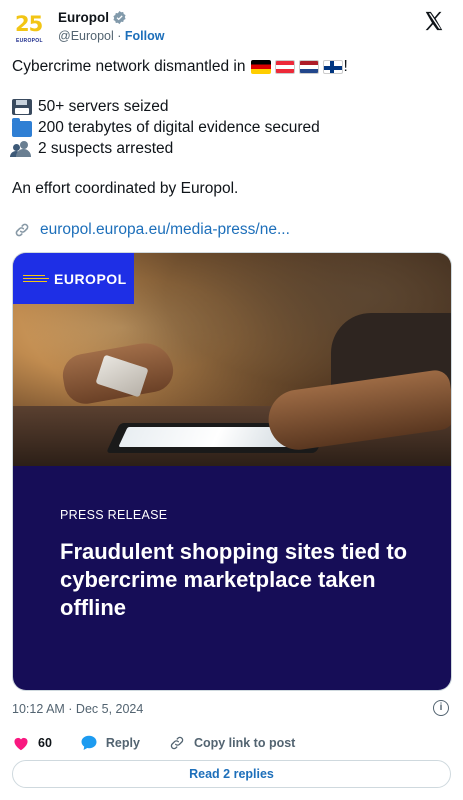 The width and height of the screenshot is (463, 800). What do you see at coordinates (231, 106) in the screenshot?
I see `bullet-servers: 50+ servers seized` at bounding box center [231, 106].